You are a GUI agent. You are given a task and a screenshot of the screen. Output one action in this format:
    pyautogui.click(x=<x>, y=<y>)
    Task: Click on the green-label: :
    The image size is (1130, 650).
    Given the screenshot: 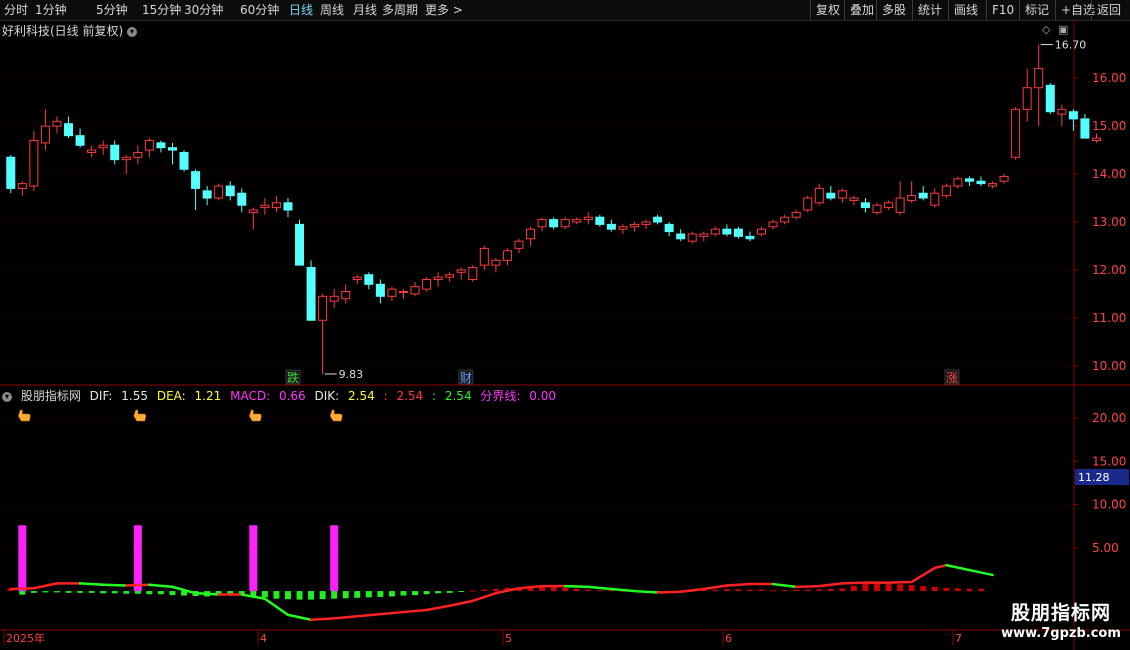 What is the action you would take?
    pyautogui.click(x=434, y=396)
    